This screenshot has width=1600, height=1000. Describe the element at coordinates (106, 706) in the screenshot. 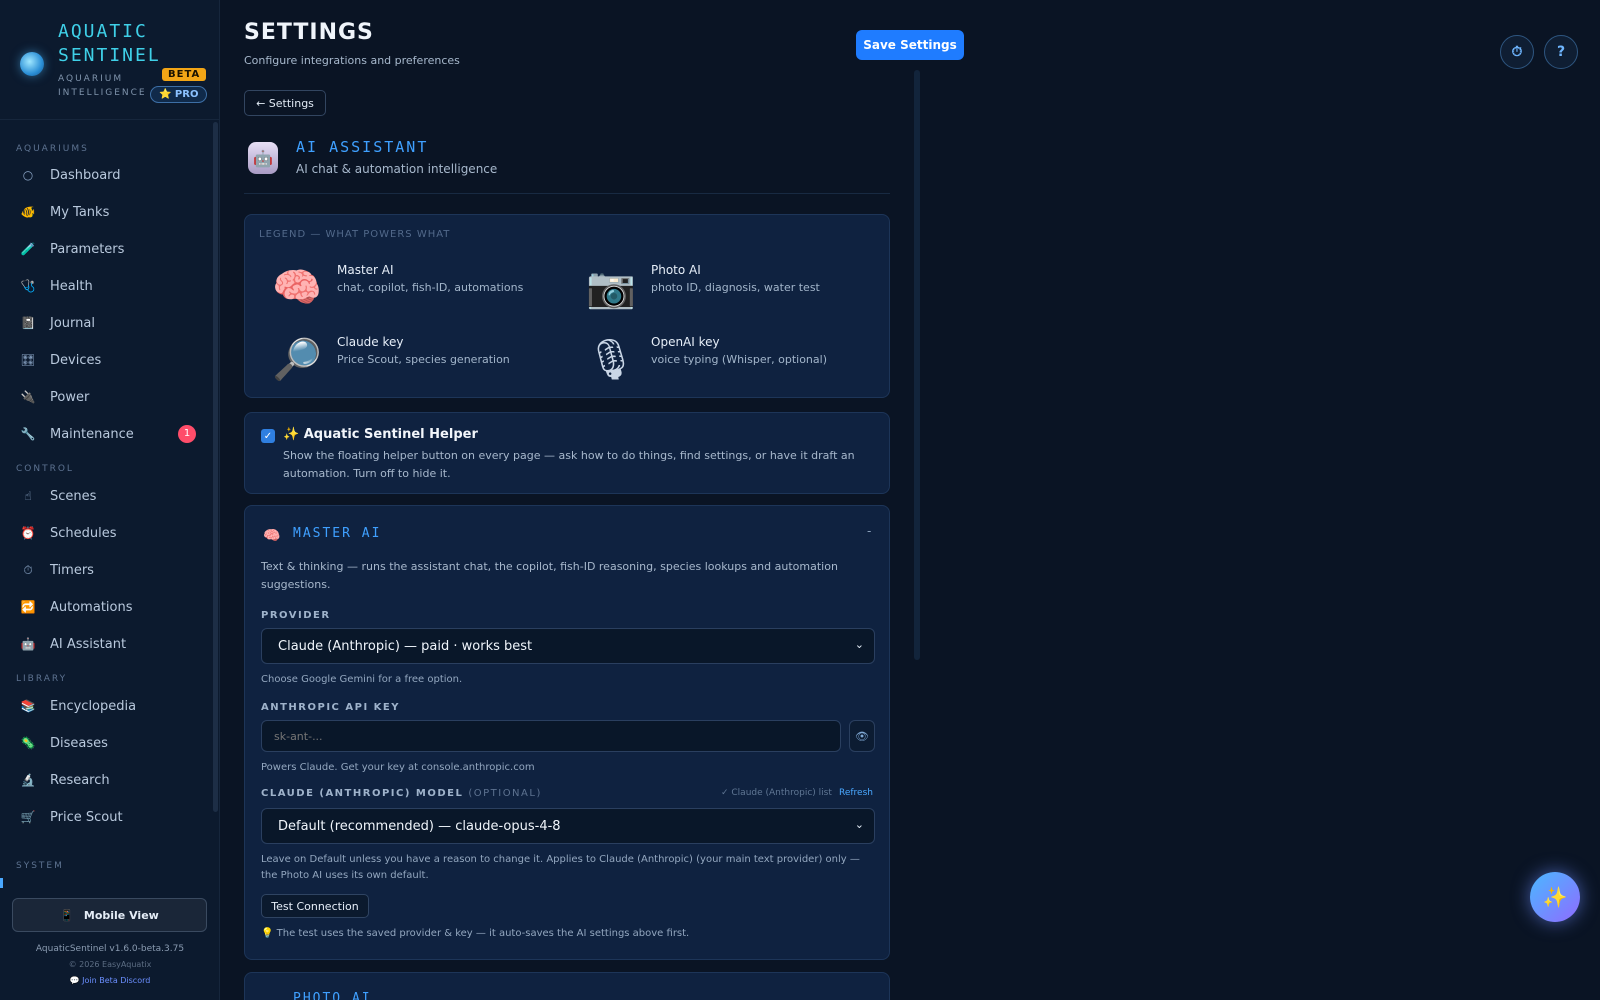

I see `sidebar-item-encyclopedia: 📚 Encyclopedia` at that location.